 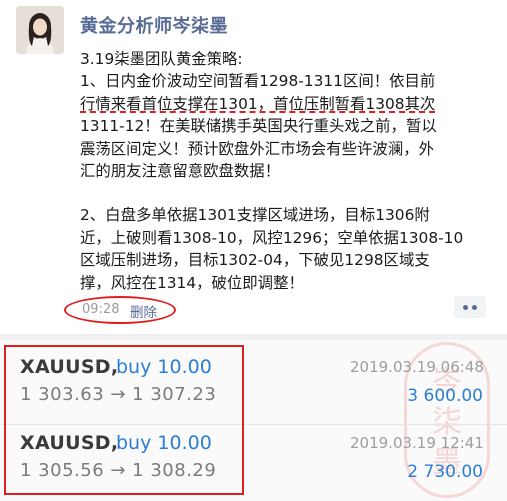 What do you see at coordinates (161, 59) in the screenshot?
I see `post-line: 3.19柒墨团队黄金策略:` at bounding box center [161, 59].